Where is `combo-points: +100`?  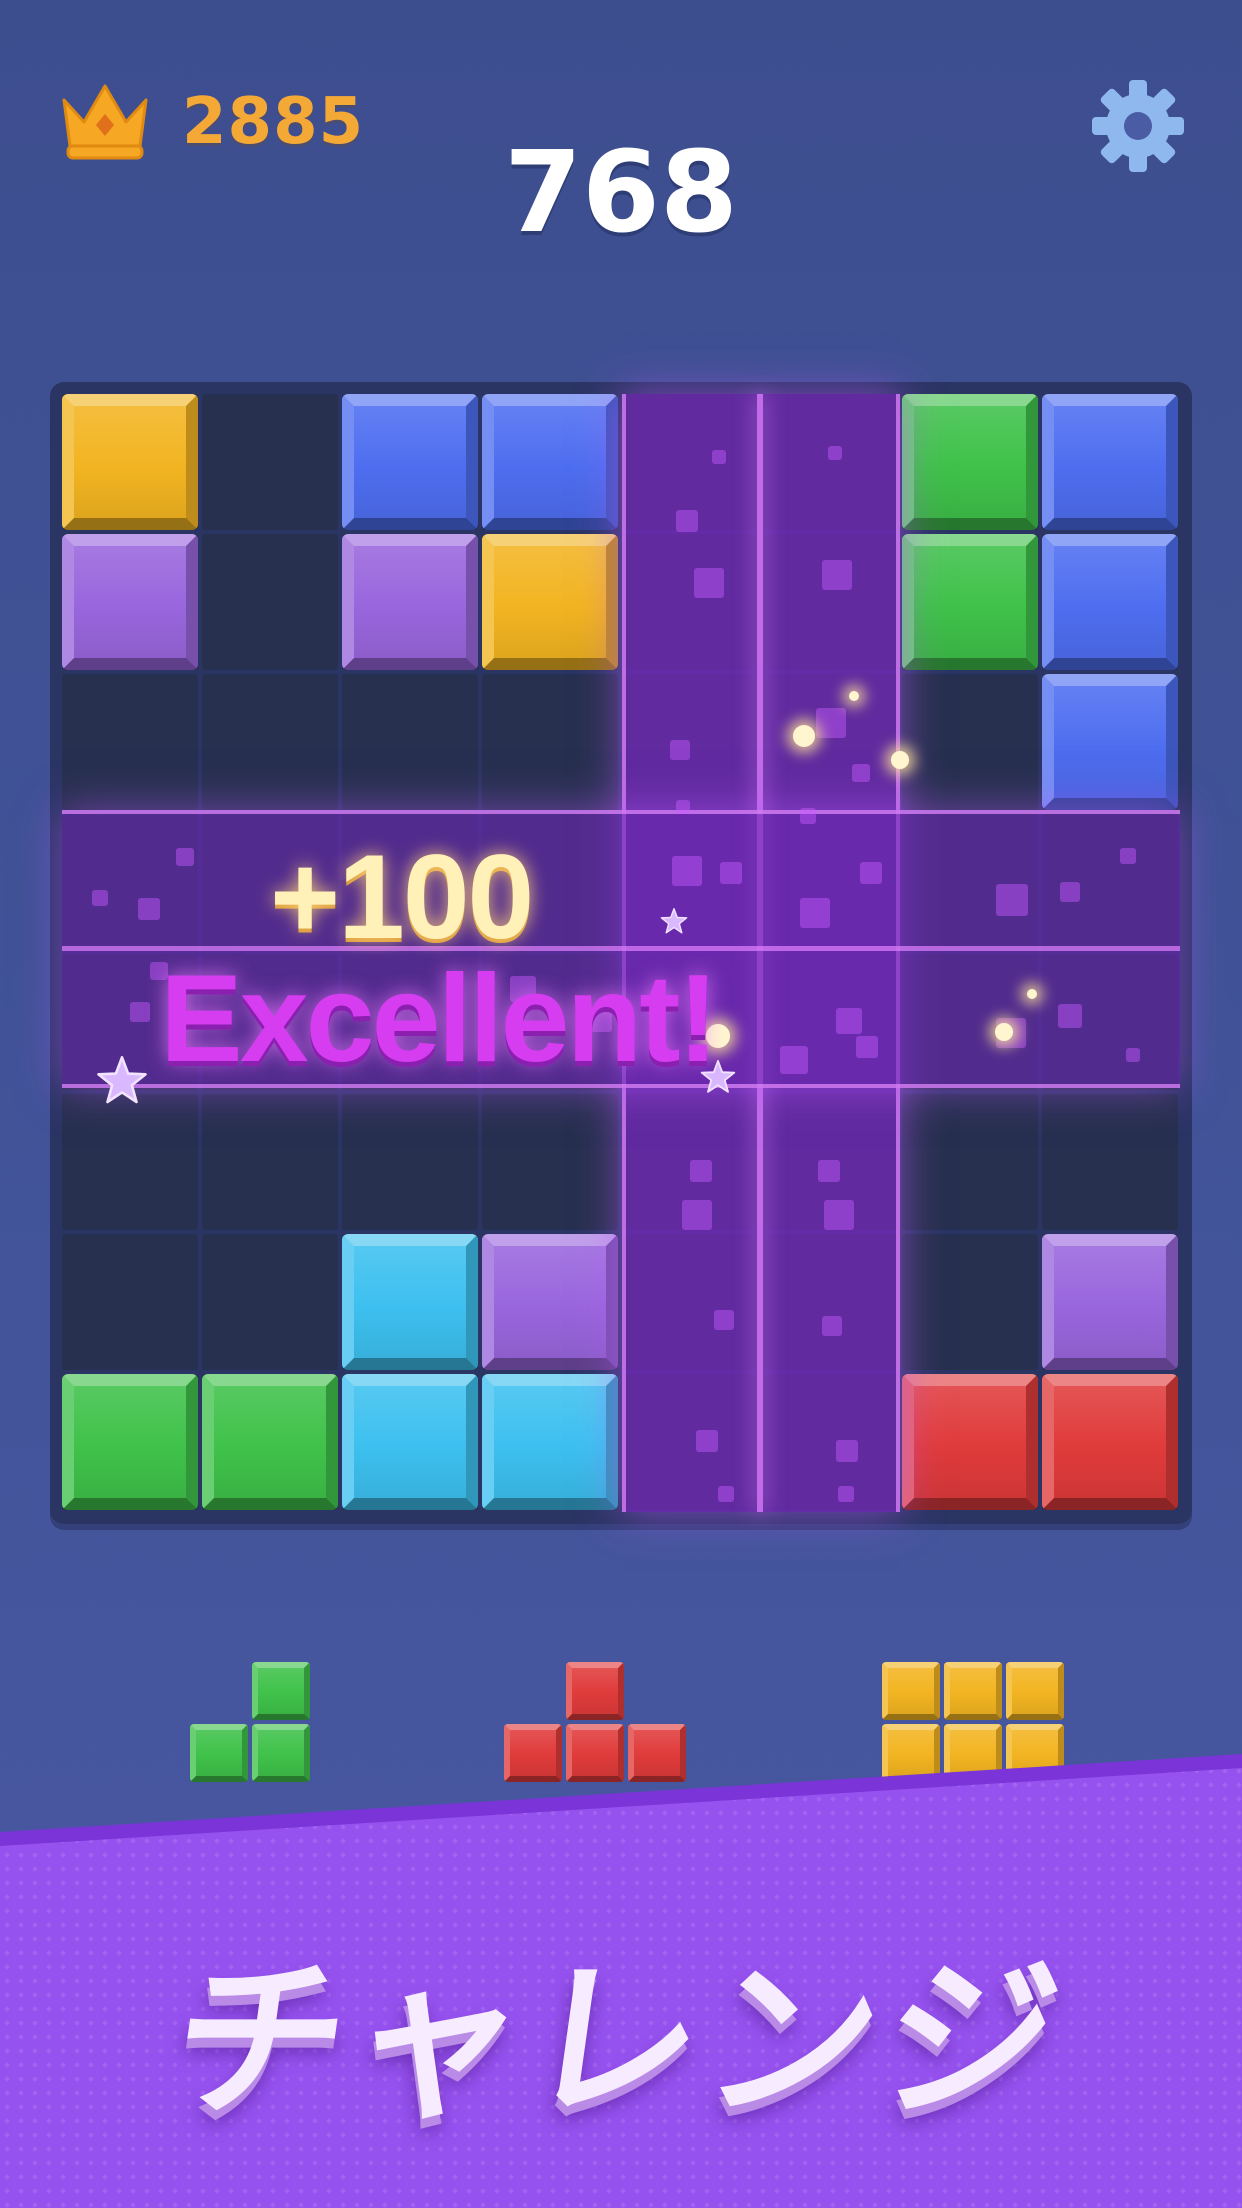 combo-points: +100 is located at coordinates (402, 897).